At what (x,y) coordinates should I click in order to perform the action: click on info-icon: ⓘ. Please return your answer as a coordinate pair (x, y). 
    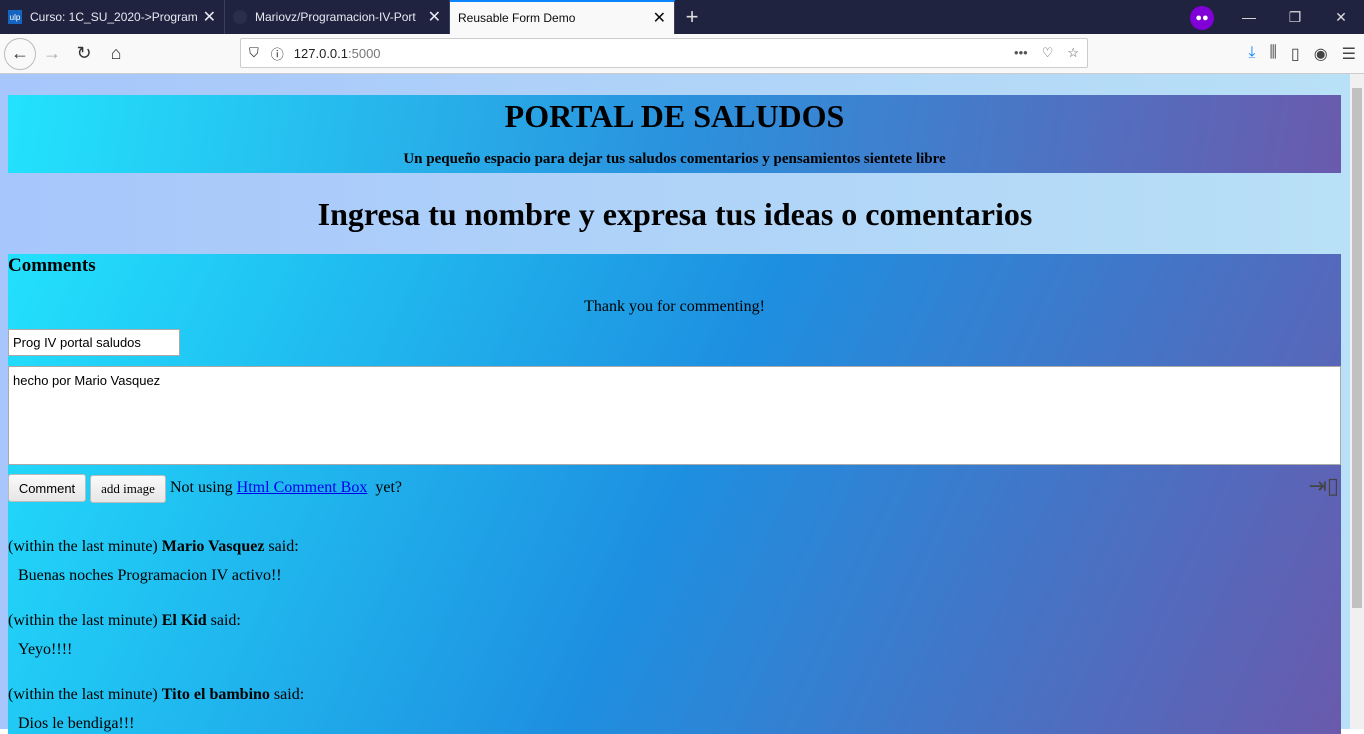
    Looking at the image, I should click on (277, 53).